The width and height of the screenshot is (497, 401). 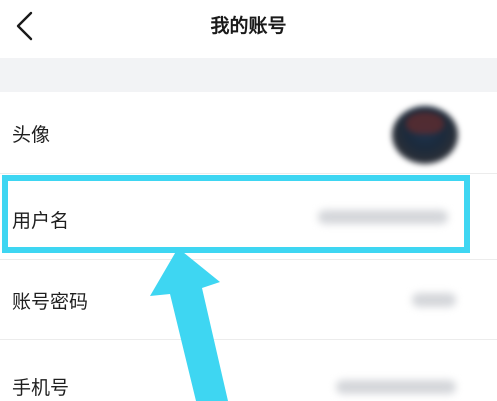 What do you see at coordinates (248, 26) in the screenshot?
I see `page-title: 我的账号` at bounding box center [248, 26].